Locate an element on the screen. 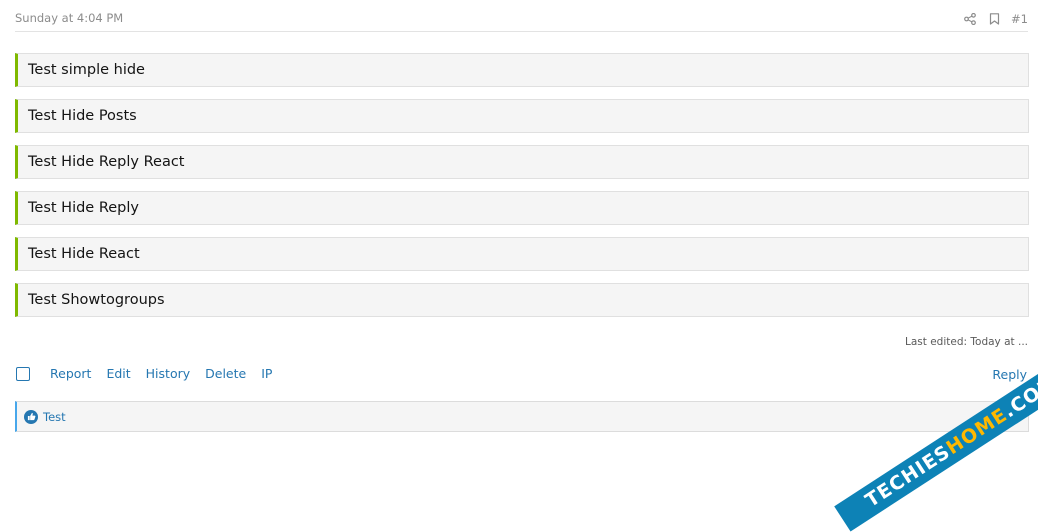  select-checkbox is located at coordinates (23, 373).